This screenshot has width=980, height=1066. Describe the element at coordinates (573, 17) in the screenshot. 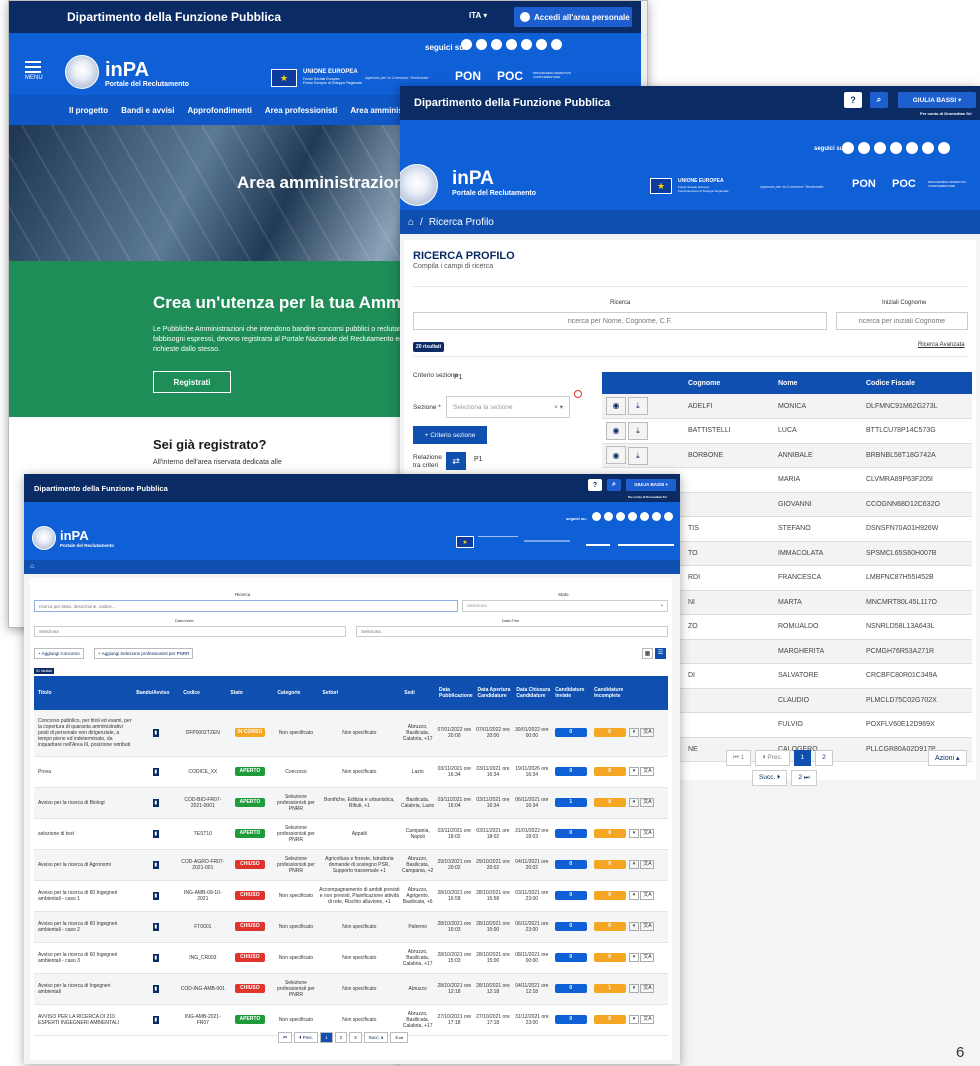

I see `login-button: Accedi all'area personale` at that location.